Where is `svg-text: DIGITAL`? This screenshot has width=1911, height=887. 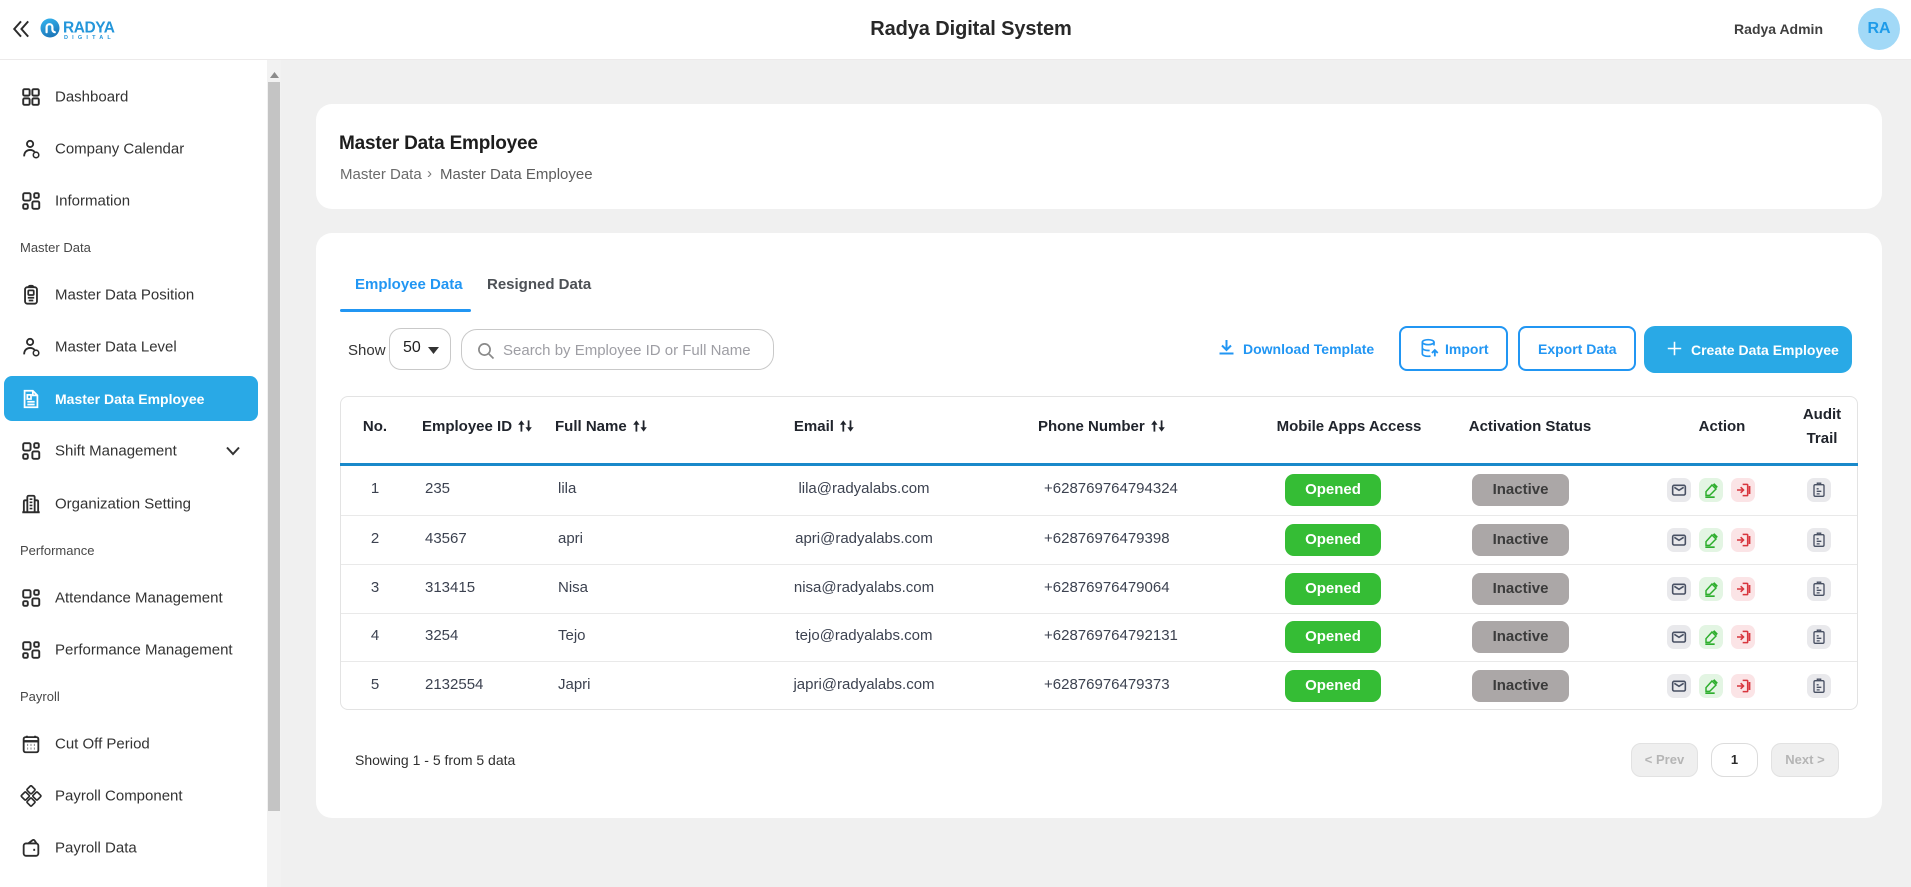 svg-text: DIGITAL is located at coordinates (89, 38).